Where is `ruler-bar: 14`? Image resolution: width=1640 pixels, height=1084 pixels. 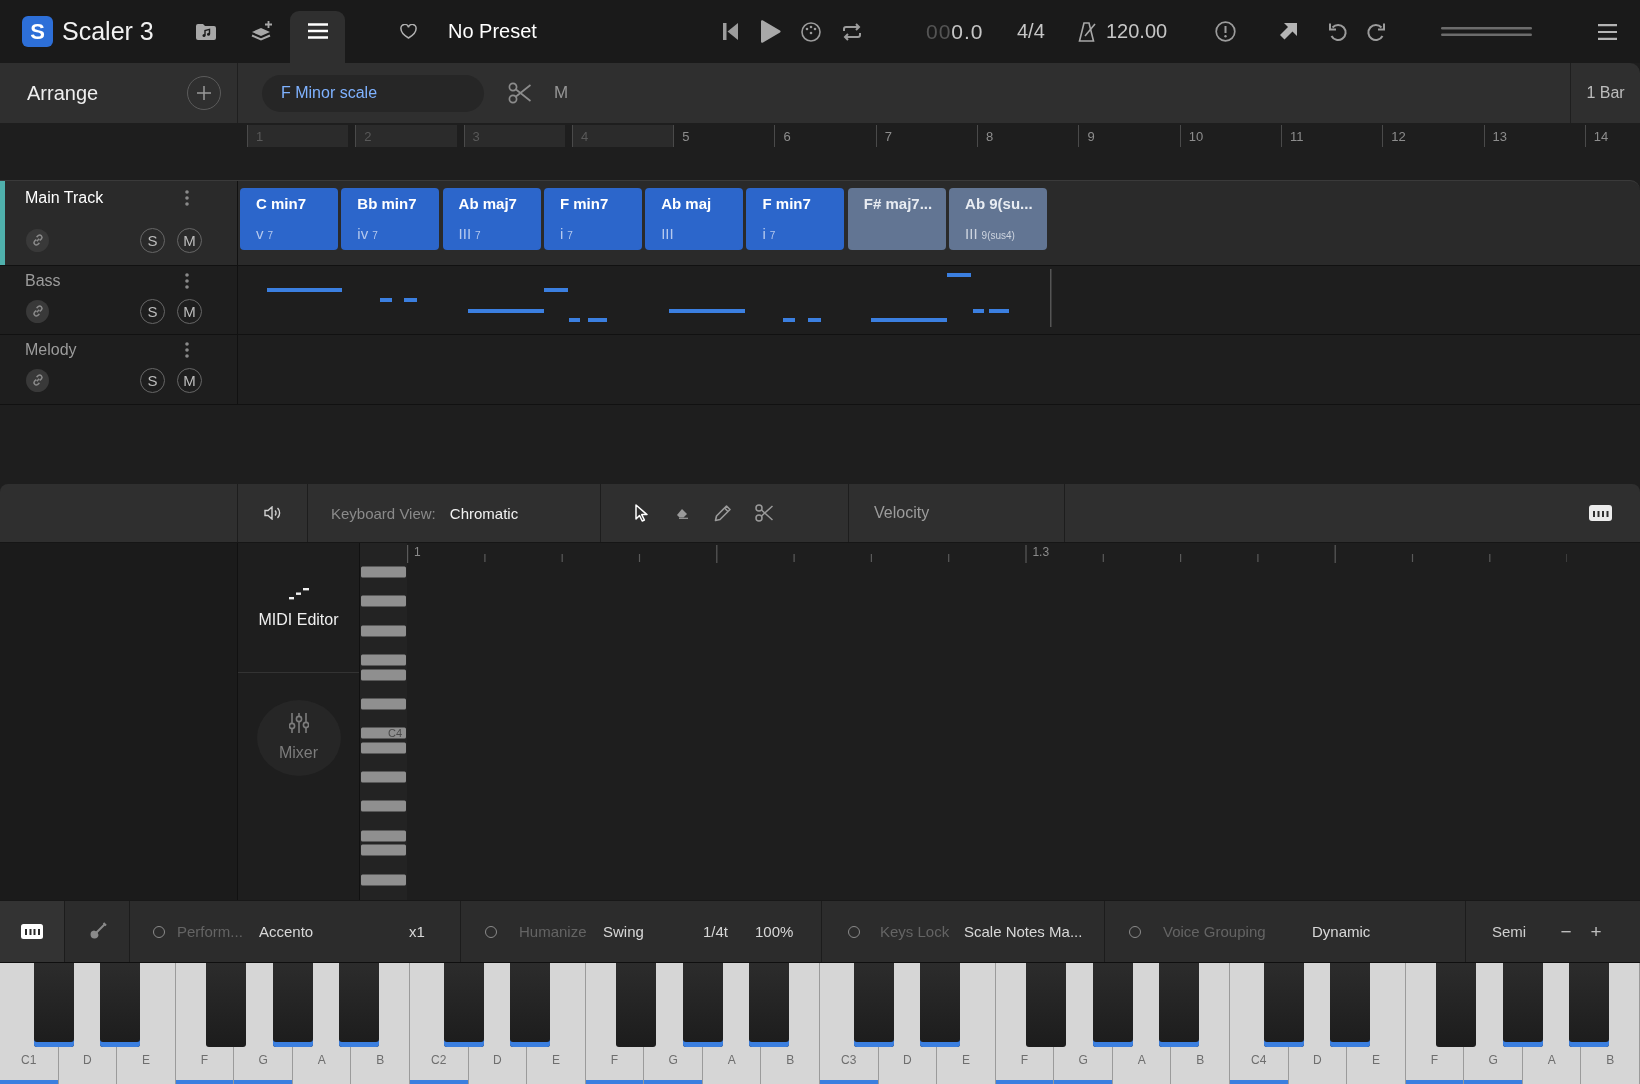
ruler-bar: 14 is located at coordinates (1612, 136).